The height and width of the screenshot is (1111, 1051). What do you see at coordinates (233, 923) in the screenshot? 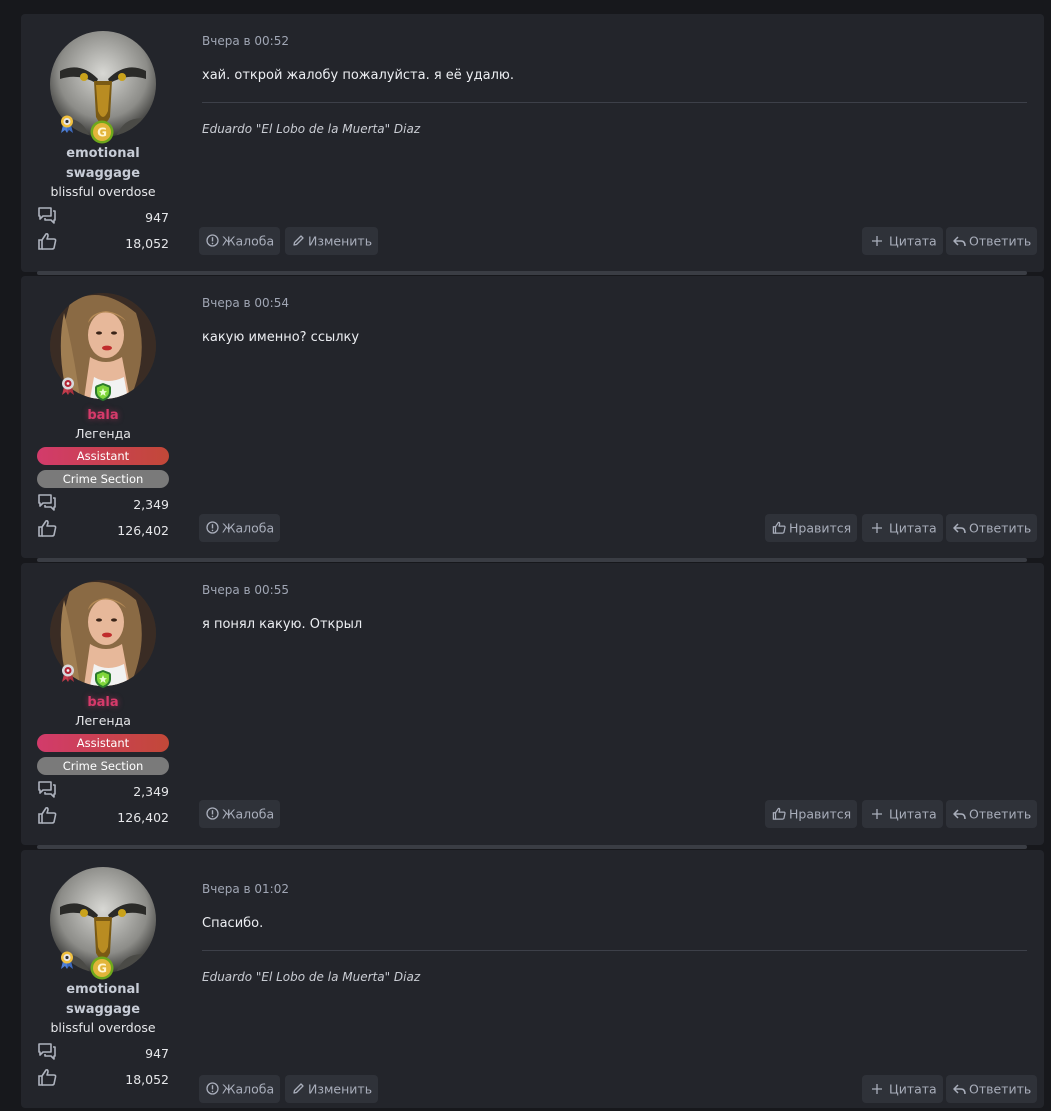
I see `post-message: Спасибо.` at bounding box center [233, 923].